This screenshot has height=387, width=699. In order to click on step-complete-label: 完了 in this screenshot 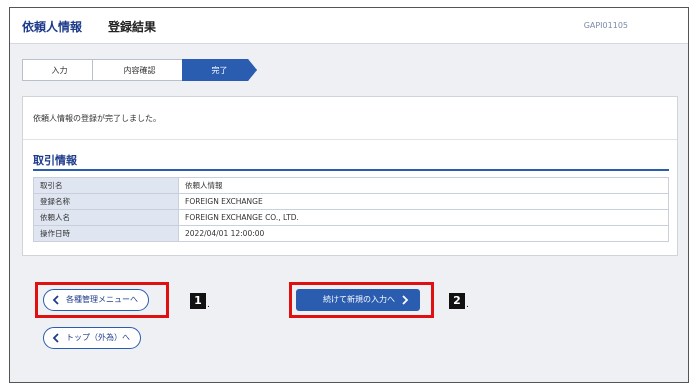, I will do `click(219, 70)`.